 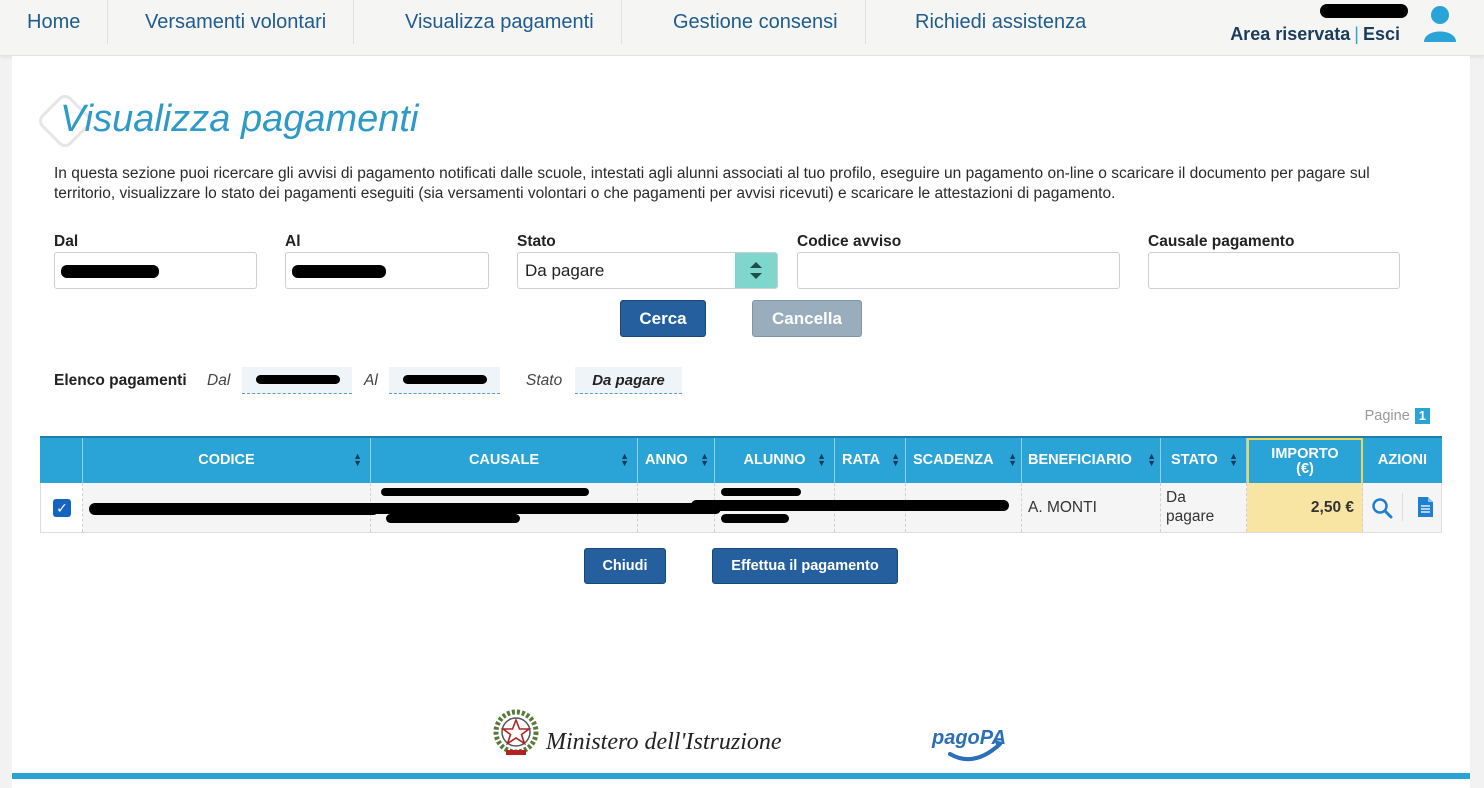 I want to click on search-icon, so click(x=1382, y=508).